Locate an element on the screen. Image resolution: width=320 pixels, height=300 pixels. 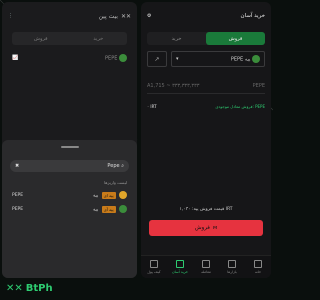
nav-item: خرید آسان is located at coordinates (180, 267).